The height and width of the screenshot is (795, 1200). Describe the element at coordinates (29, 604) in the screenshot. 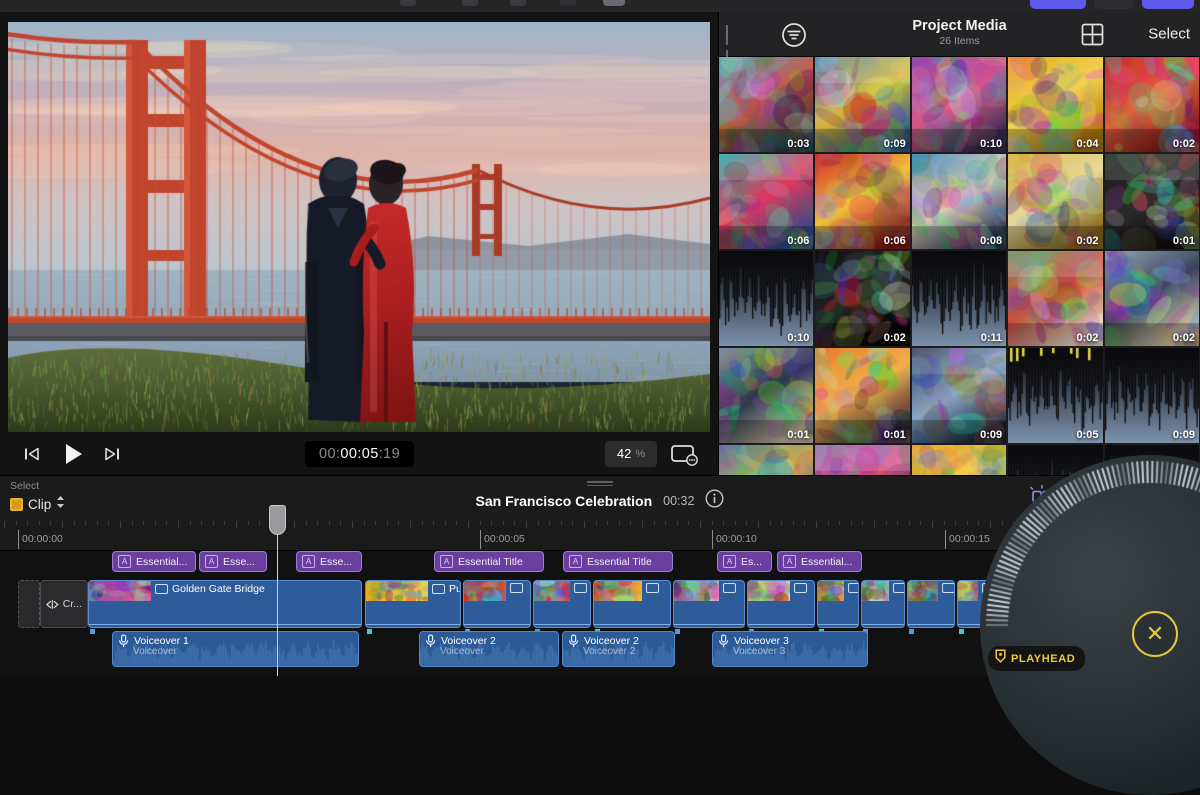

I see `timeline-gap` at that location.